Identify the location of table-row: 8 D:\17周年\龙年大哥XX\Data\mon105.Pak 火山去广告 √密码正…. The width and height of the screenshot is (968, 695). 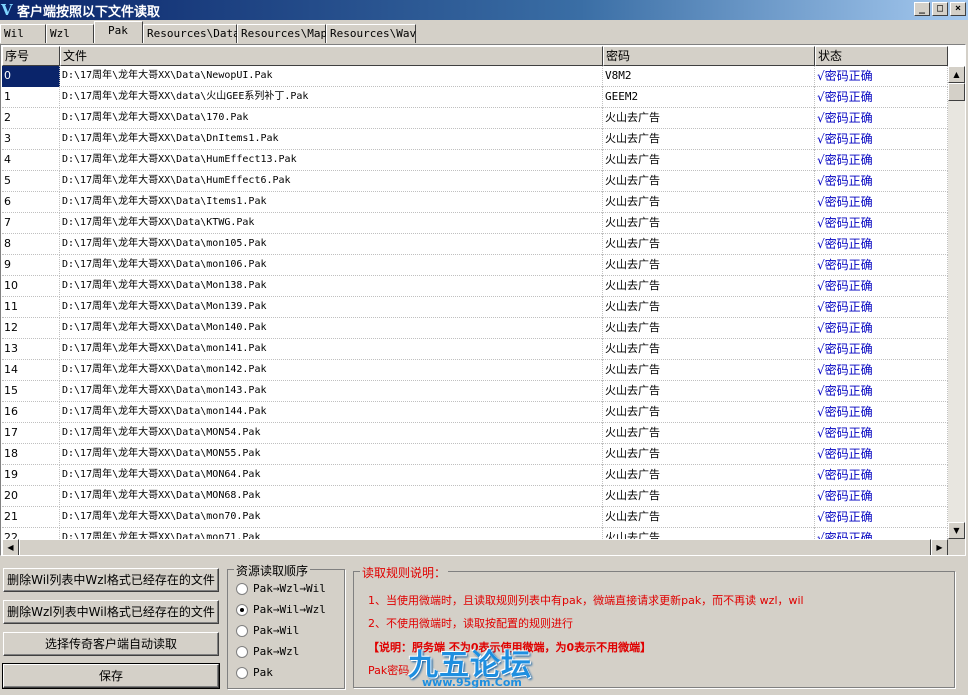
(475, 244).